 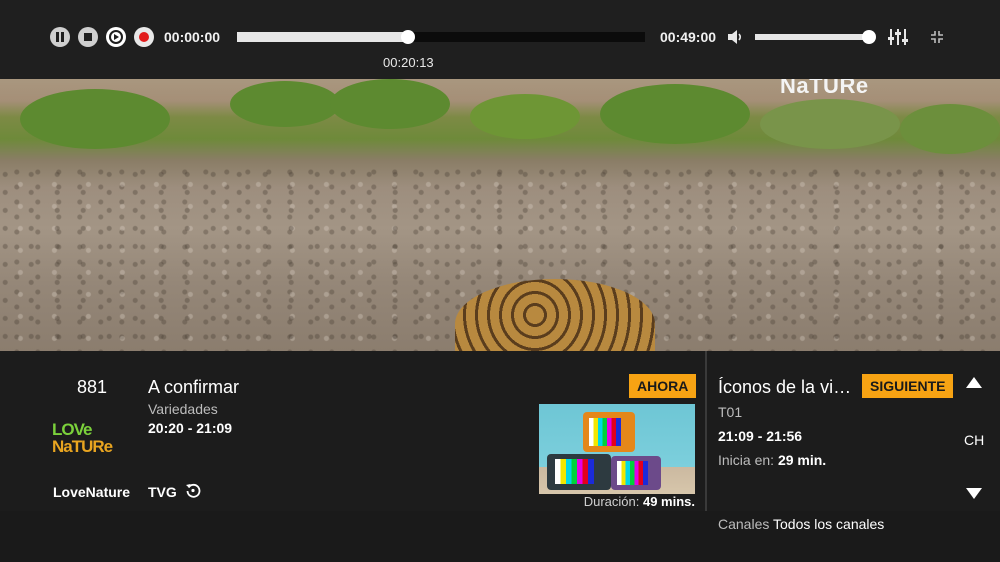 I want to click on next-program-title: Íconos de la vida salvaje, so click(x=787, y=387).